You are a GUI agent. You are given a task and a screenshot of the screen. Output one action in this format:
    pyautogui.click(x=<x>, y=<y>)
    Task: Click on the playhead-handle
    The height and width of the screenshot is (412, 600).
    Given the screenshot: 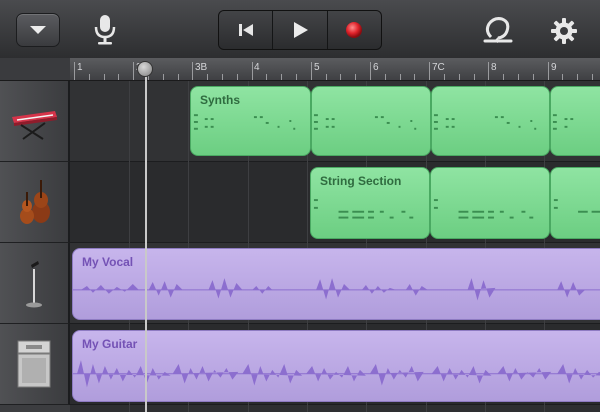 What is the action you would take?
    pyautogui.click(x=145, y=69)
    